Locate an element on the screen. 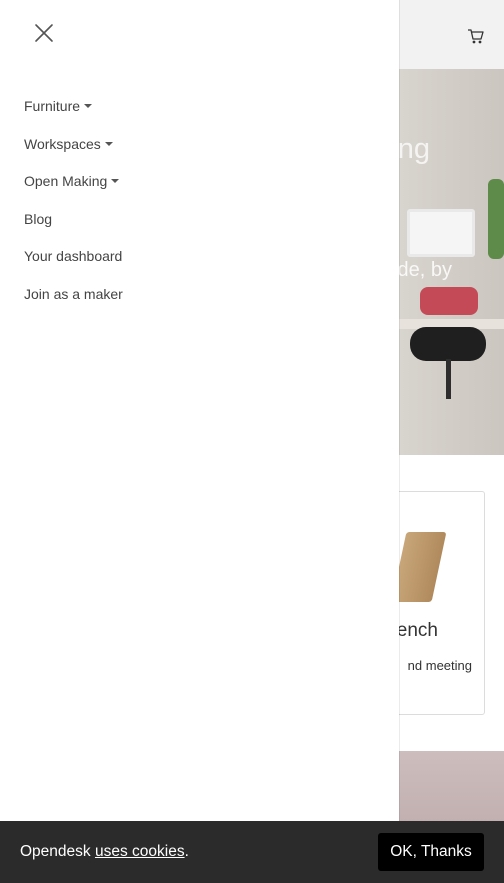  product-image is located at coordinates (419, 567).